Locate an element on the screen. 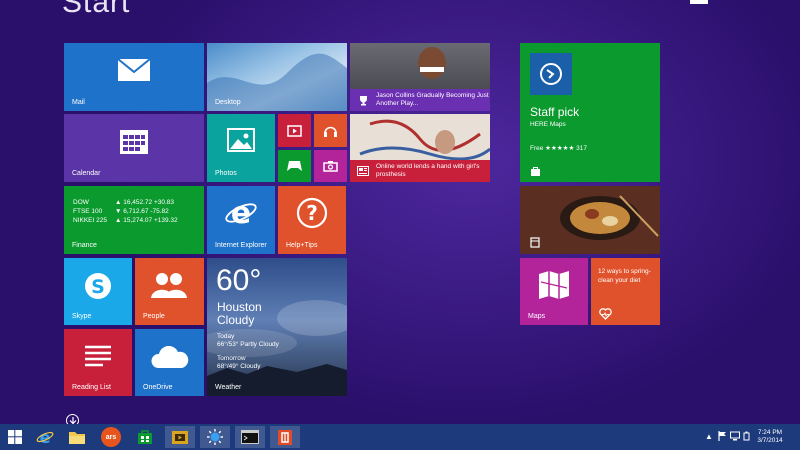  system-clock: 7:24 PM 3/7/2014 is located at coordinates (770, 437).